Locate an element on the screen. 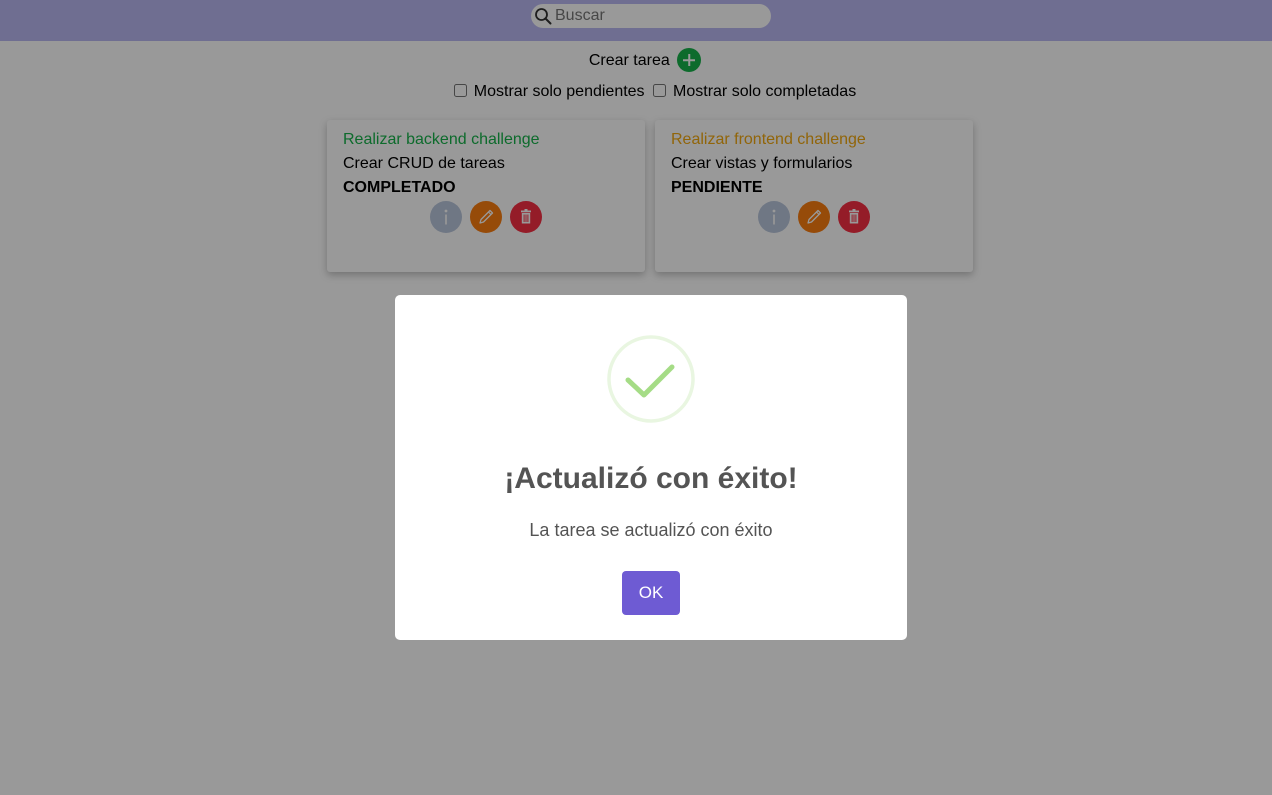  dialog-title: ¡Actualizó con éxito! is located at coordinates (651, 478).